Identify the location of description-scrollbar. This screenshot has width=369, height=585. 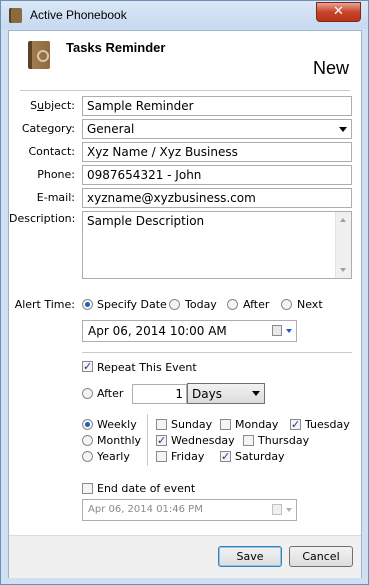
(343, 245).